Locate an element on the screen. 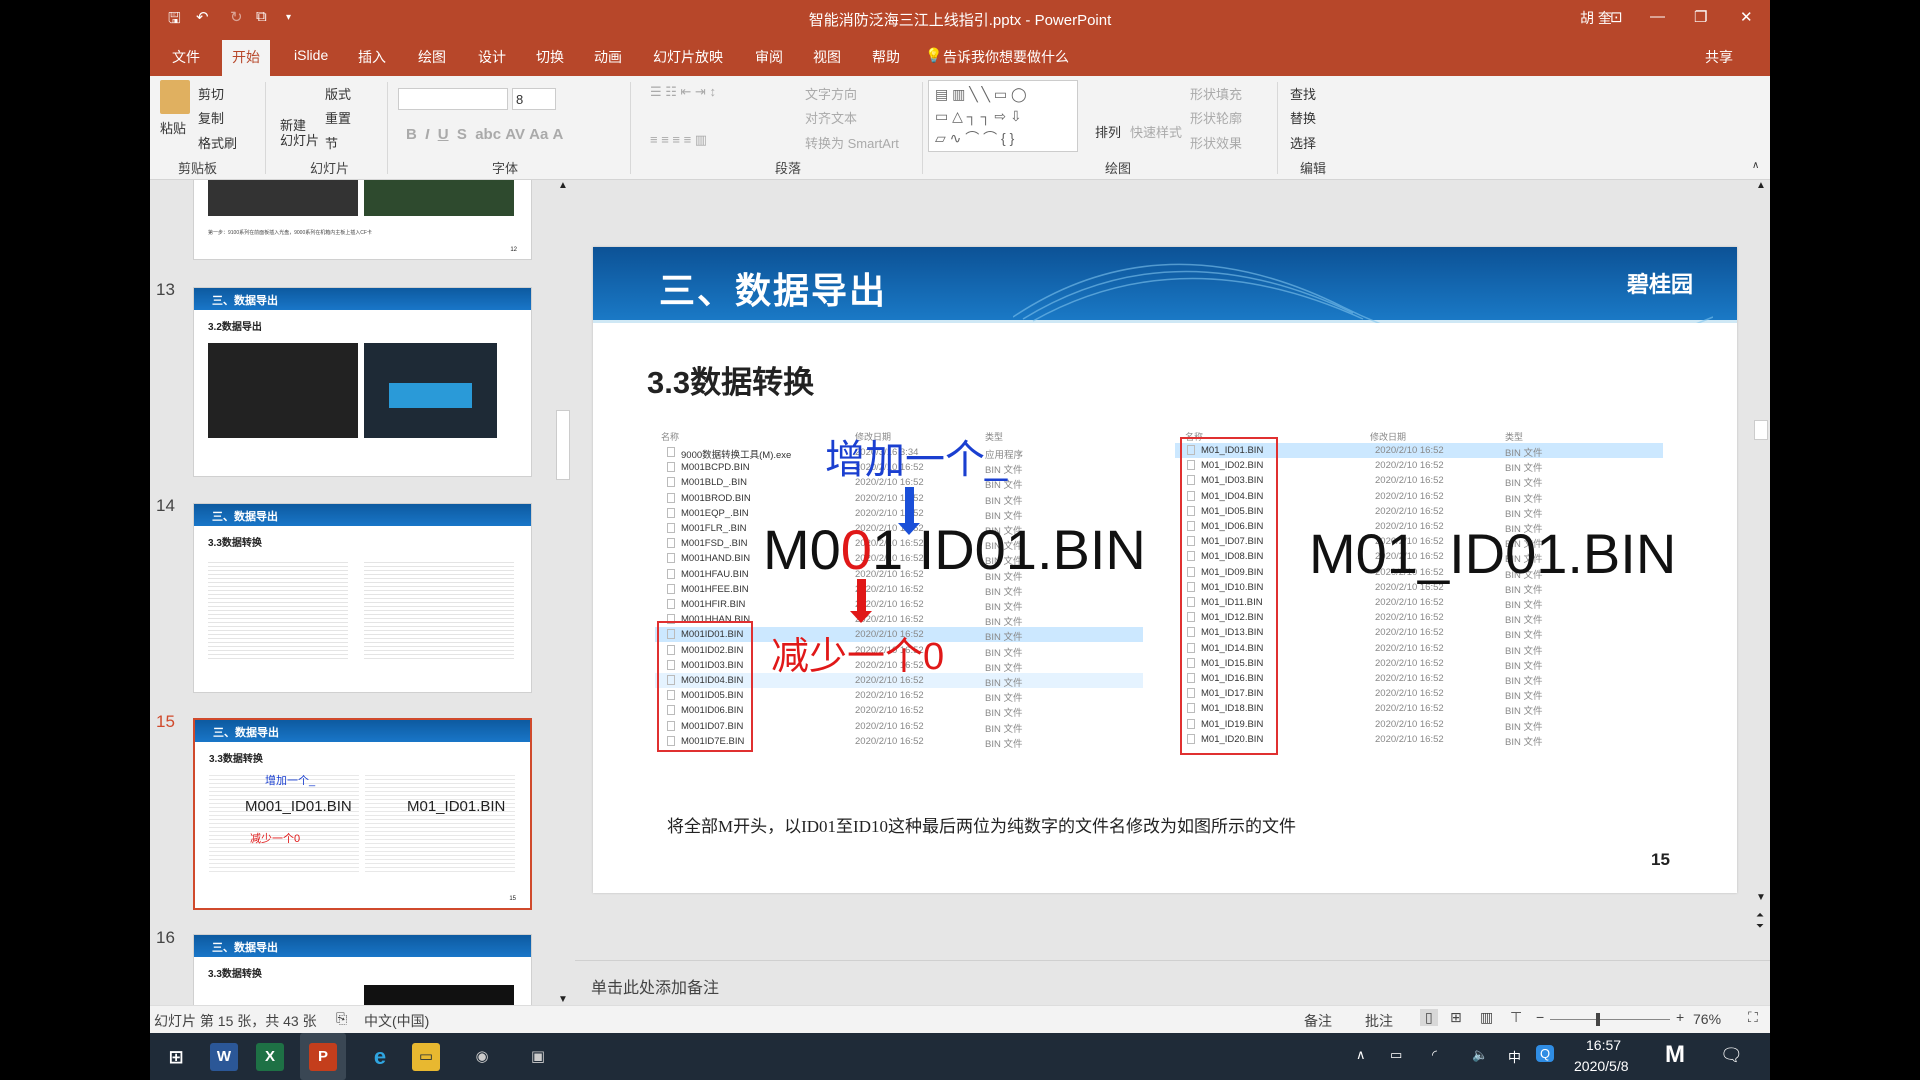 Image resolution: width=1920 pixels, height=1080 pixels. paste-icon is located at coordinates (175, 97).